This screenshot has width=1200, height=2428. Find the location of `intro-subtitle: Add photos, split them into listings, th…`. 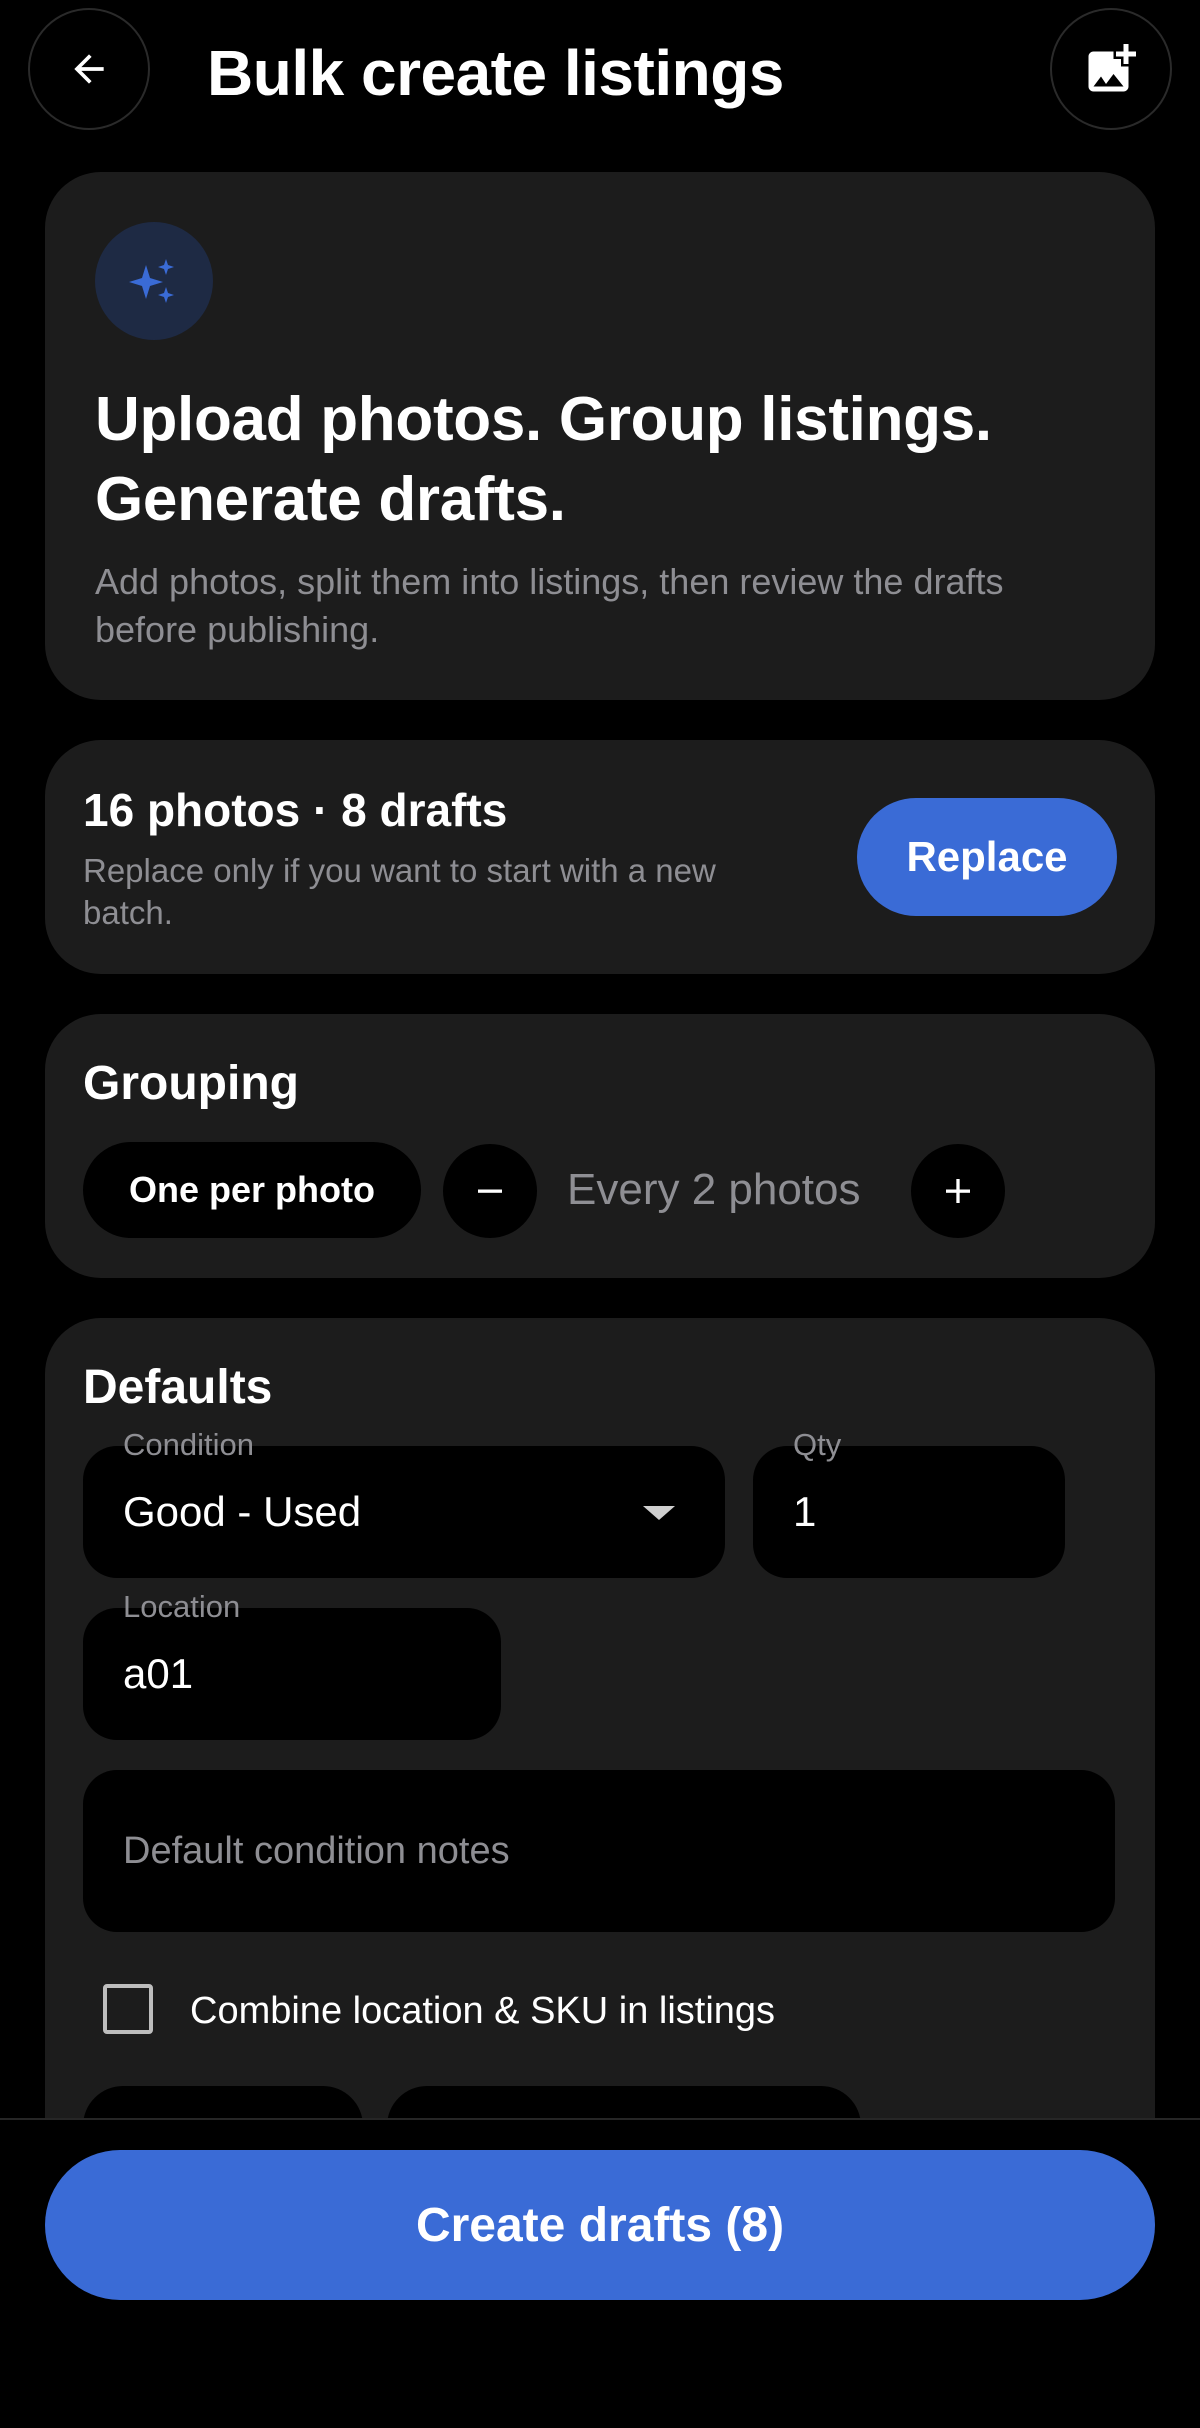

intro-subtitle: Add photos, split them into listings, th… is located at coordinates (549, 605).